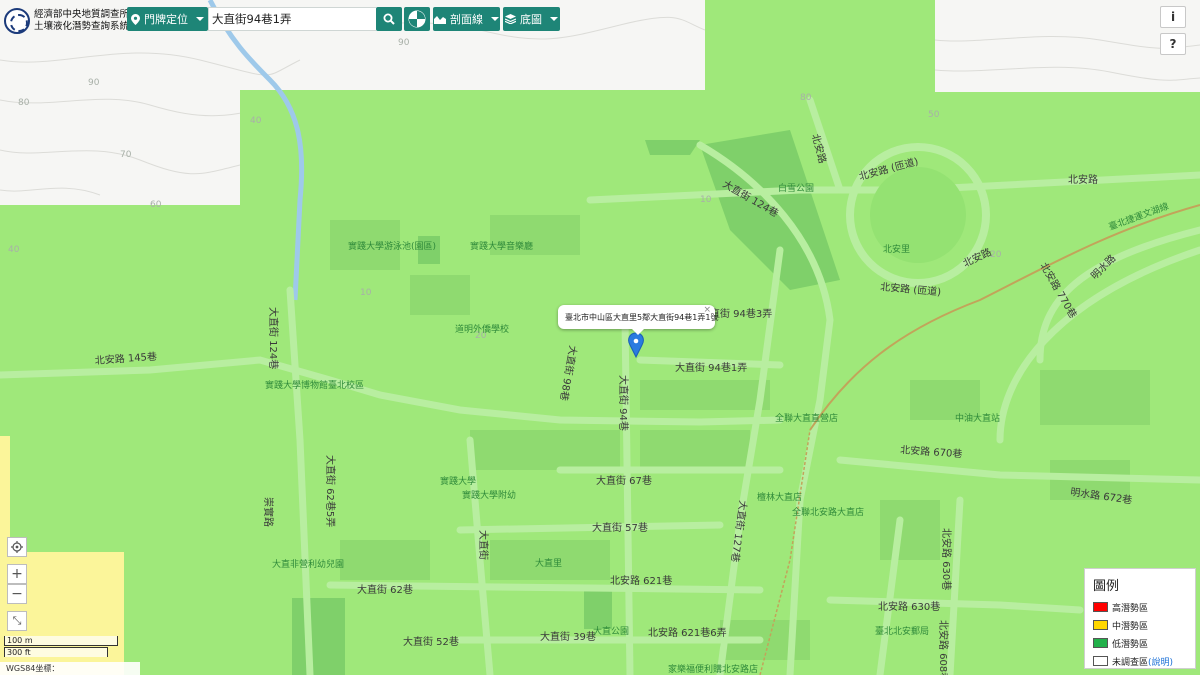 The image size is (1200, 675). Describe the element at coordinates (711, 367) in the screenshot. I see `road-label: 大直街 94巷1弄` at that location.